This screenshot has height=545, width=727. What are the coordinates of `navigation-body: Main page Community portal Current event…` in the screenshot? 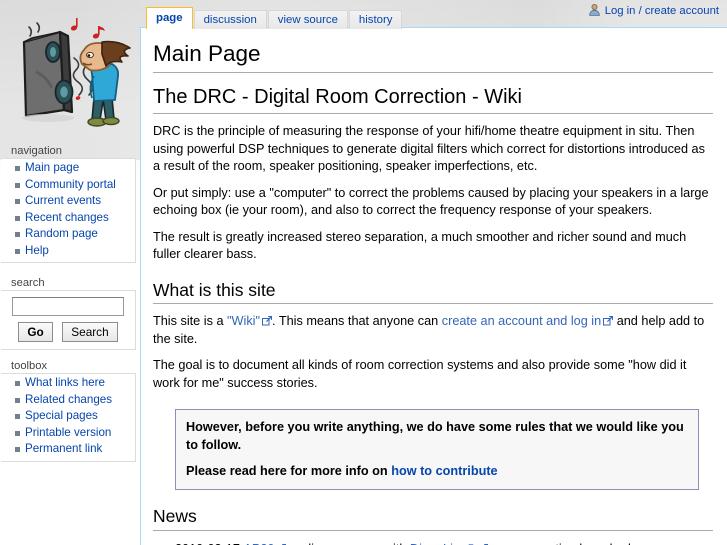 It's located at (68, 210).